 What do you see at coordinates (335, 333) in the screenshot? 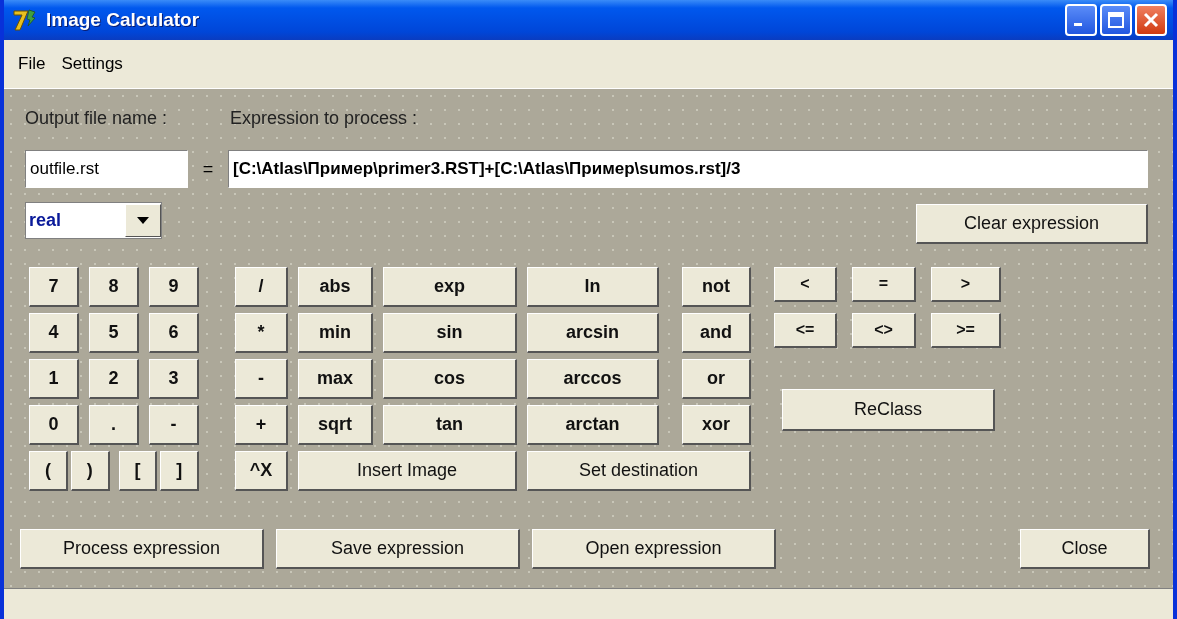
I see `function-key: min` at bounding box center [335, 333].